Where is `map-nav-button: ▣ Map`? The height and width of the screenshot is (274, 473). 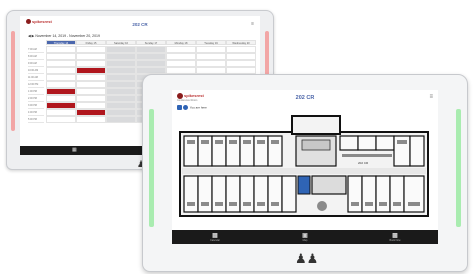
map-nav-button: ▣ Map is located at coordinates (305, 237).